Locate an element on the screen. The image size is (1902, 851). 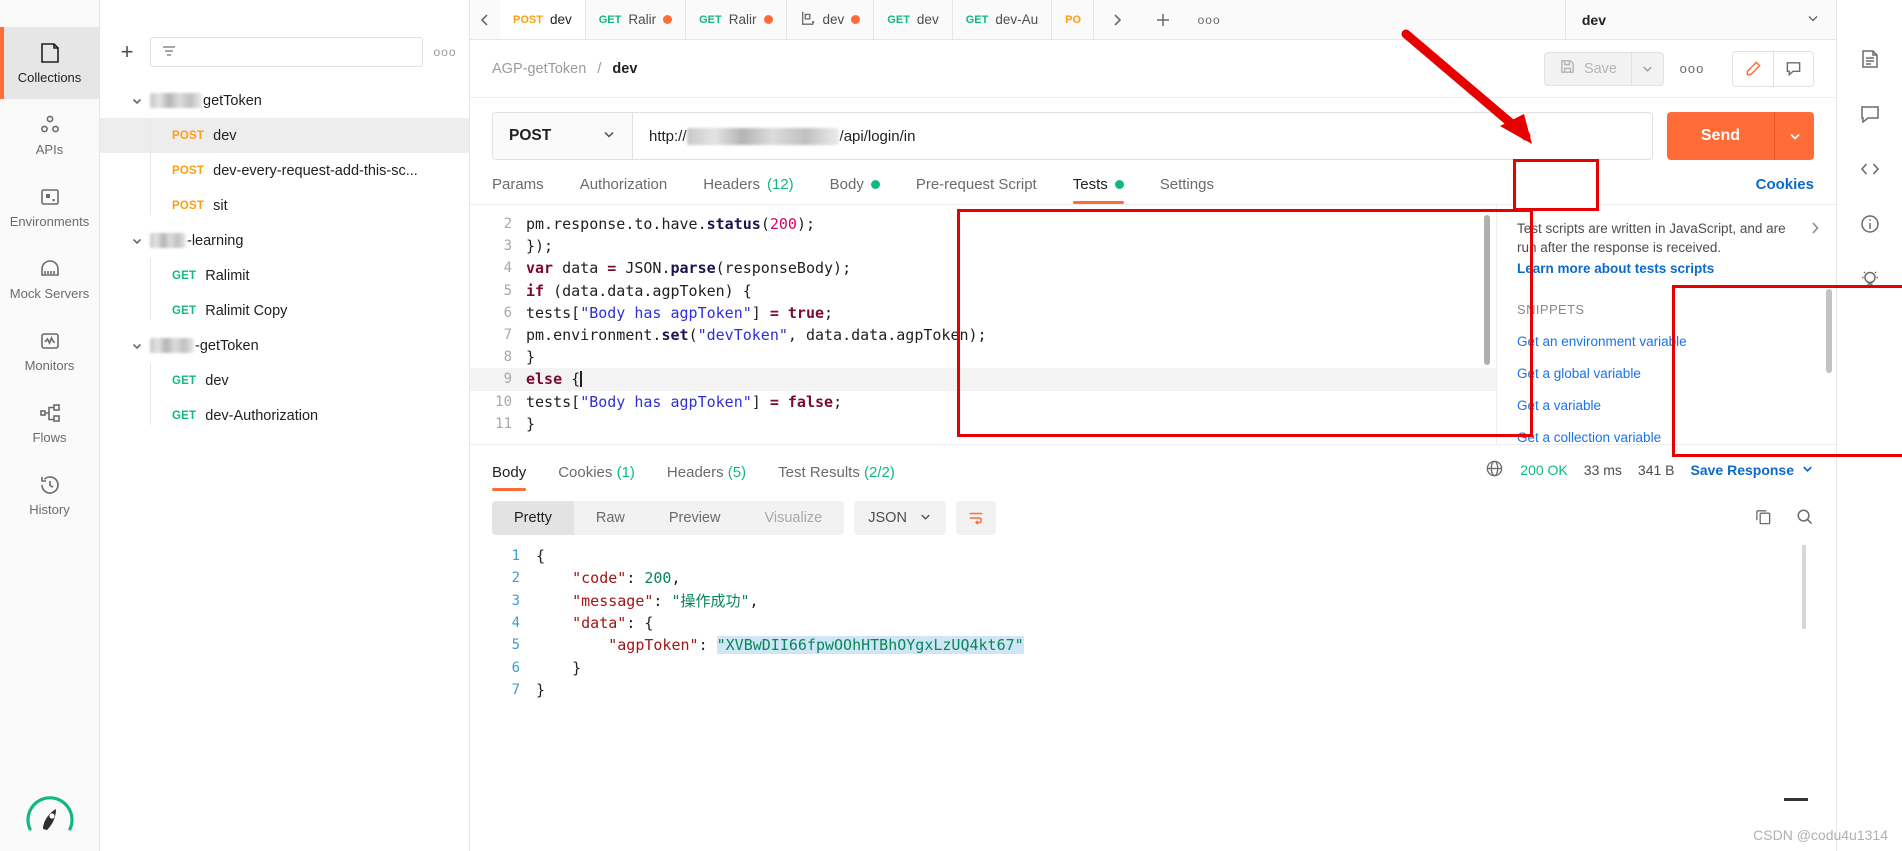
search-icon is located at coordinates (1804, 518).